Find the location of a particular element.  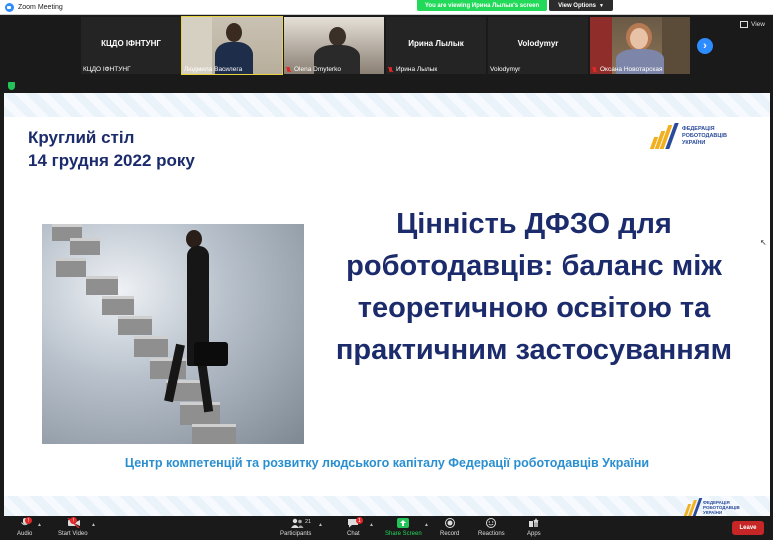

title-line: роботодавців: баланс між is located at coordinates (534, 266).